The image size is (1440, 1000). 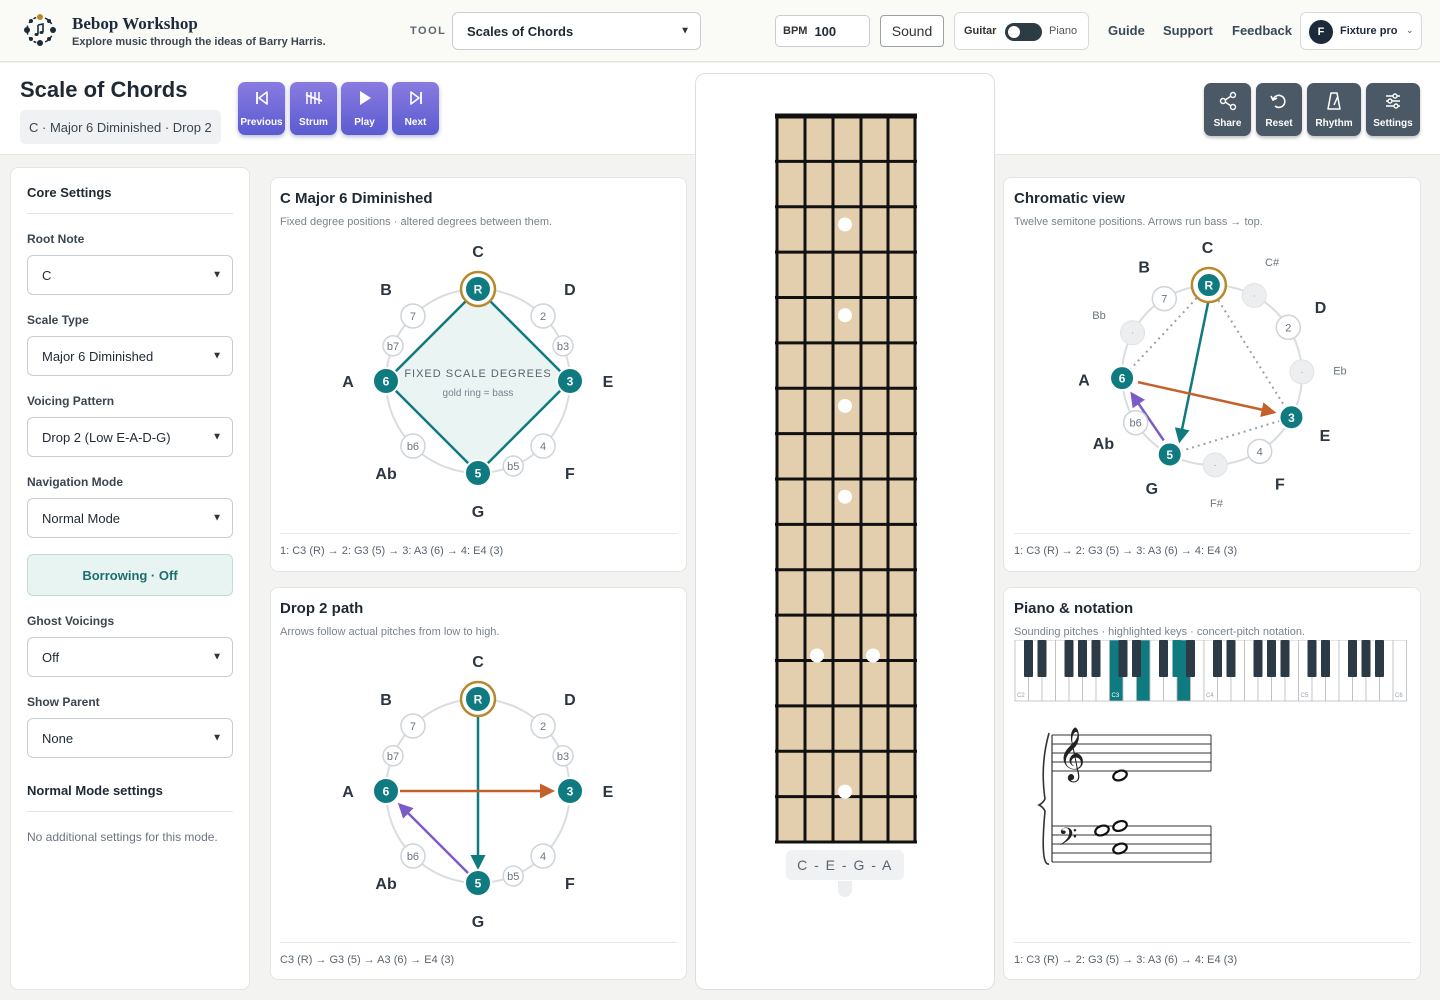 I want to click on account-name: Fixture pro, so click(x=1369, y=31).